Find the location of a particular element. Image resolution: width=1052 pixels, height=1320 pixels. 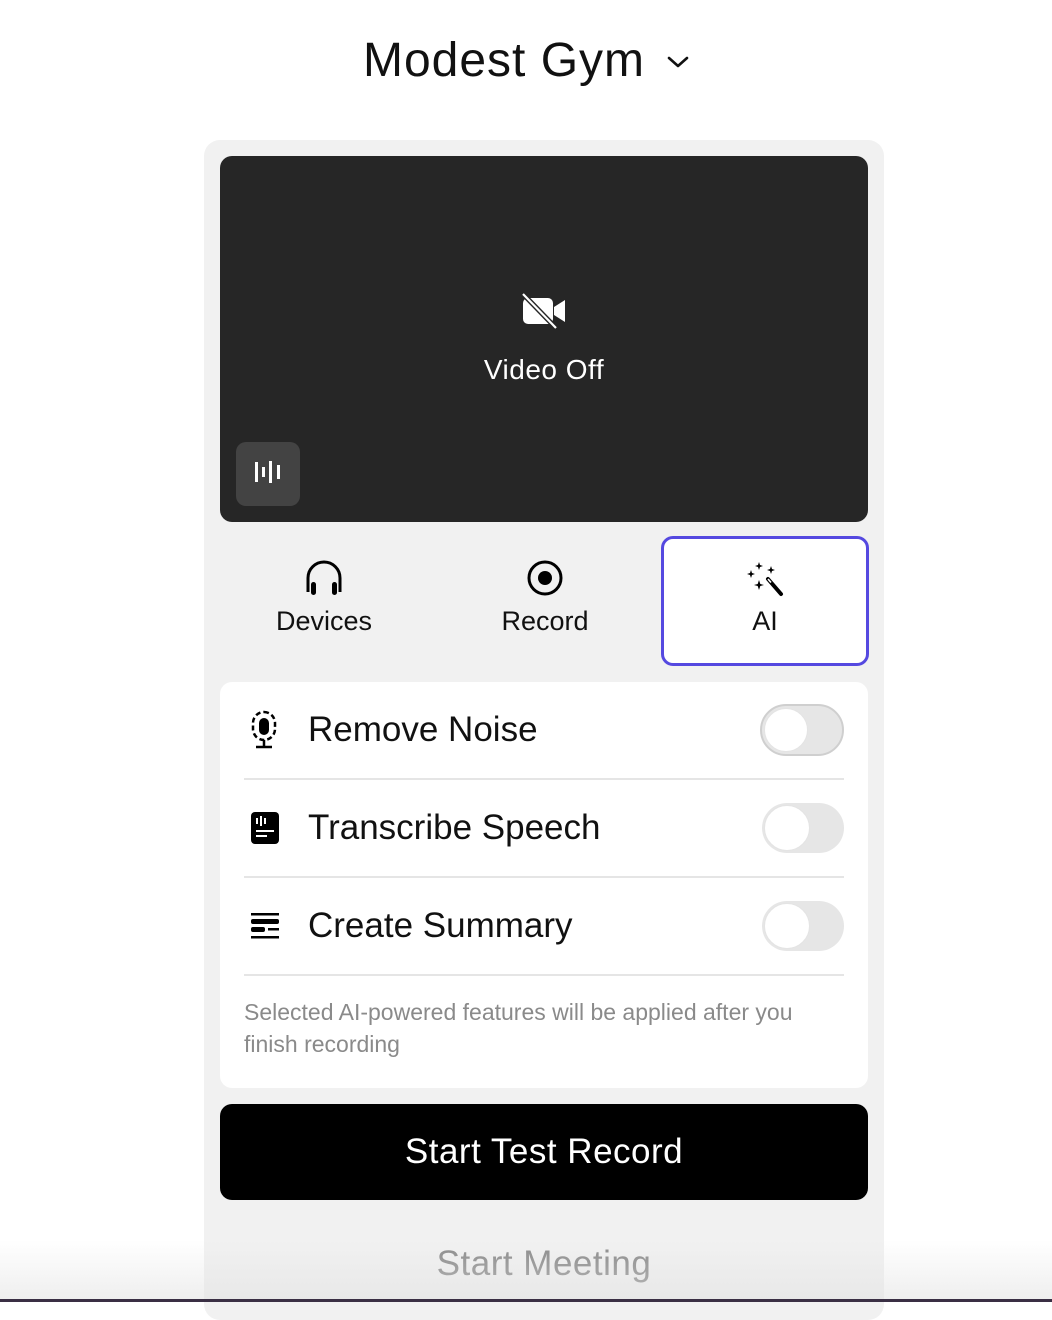

tab-record-label: Record is located at coordinates (545, 621).